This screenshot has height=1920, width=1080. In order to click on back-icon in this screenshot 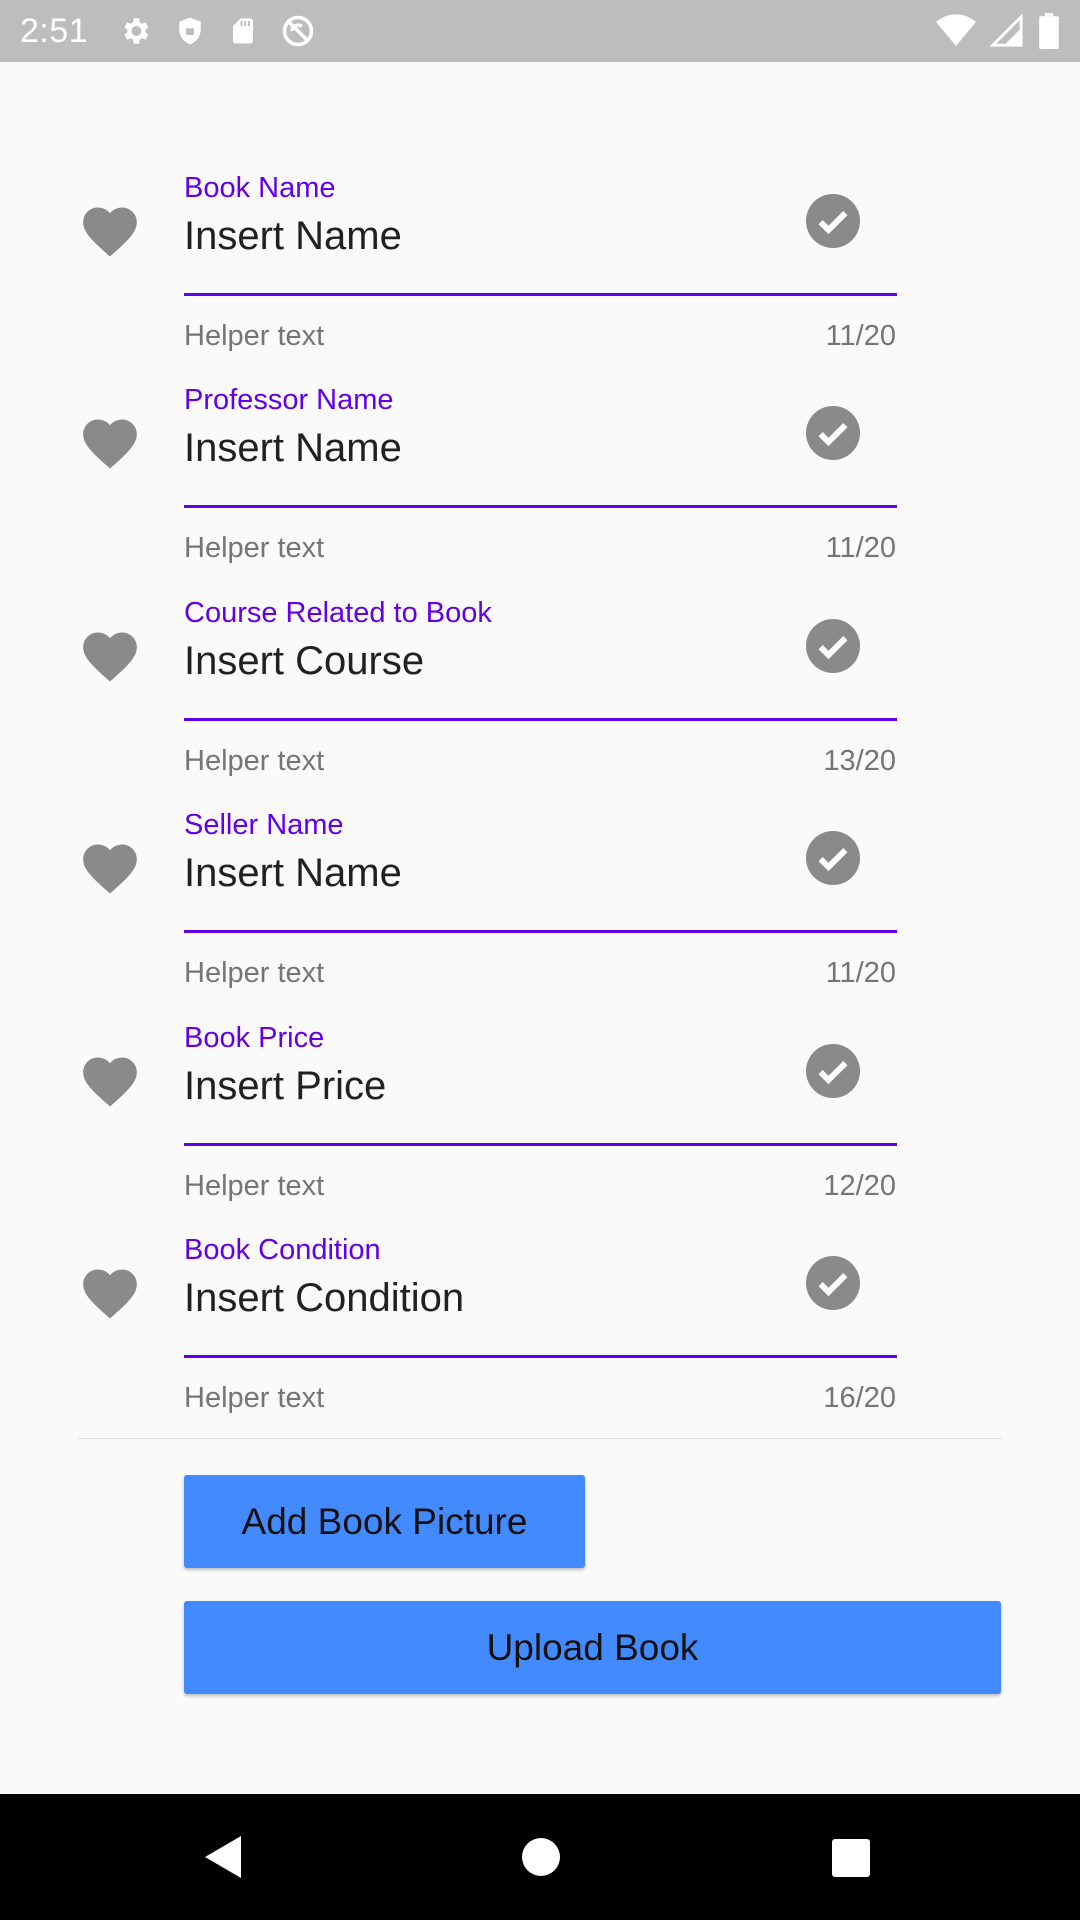, I will do `click(223, 1857)`.